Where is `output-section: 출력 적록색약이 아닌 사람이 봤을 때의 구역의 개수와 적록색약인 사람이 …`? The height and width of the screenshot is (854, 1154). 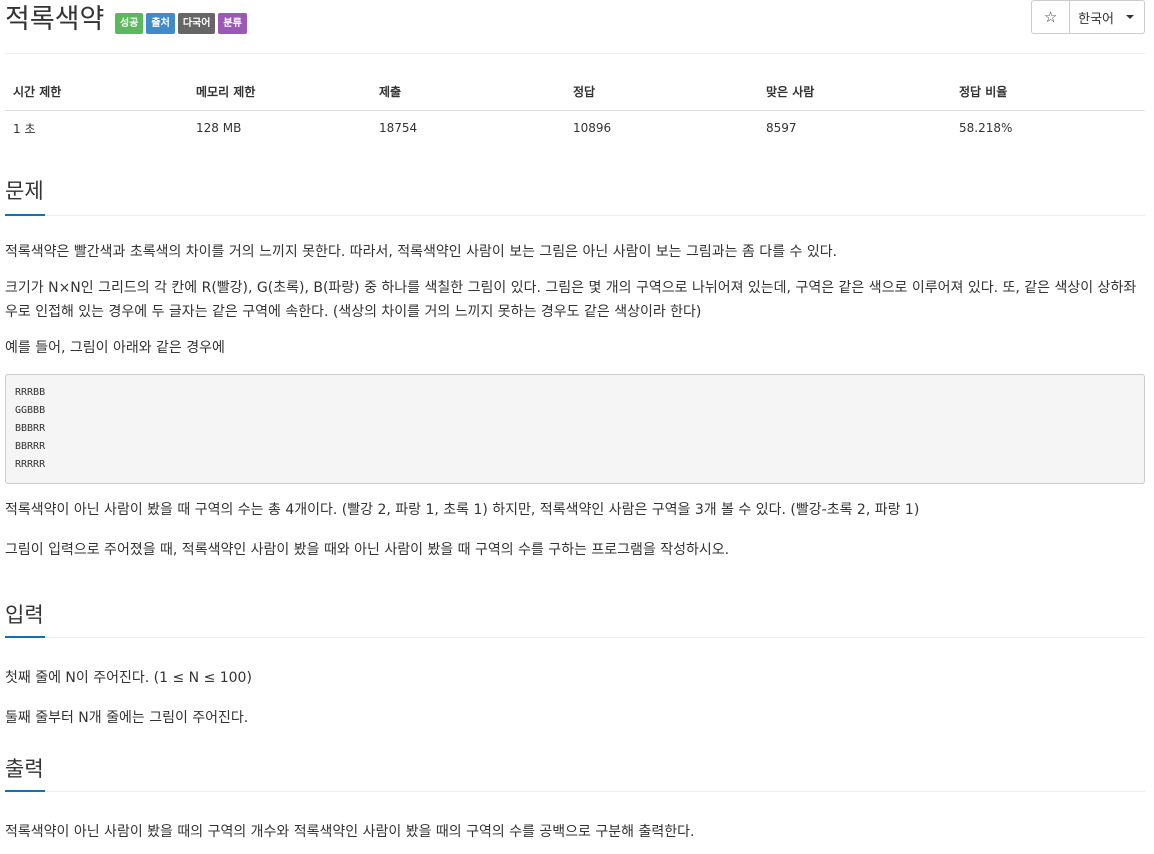
output-section: 출력 적록색약이 아닌 사람이 봤을 때의 구역의 개수와 적록색약인 사람이 … is located at coordinates (575, 797).